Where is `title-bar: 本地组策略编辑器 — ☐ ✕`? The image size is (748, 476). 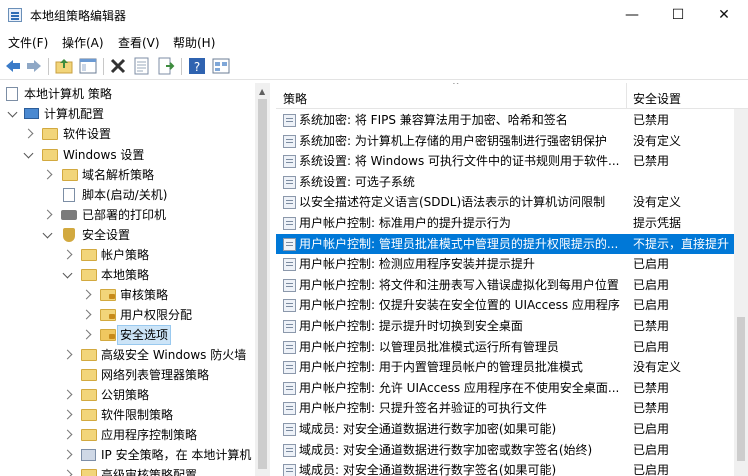
title-bar: 本地组策略编辑器 — ☐ ✕ is located at coordinates (374, 15).